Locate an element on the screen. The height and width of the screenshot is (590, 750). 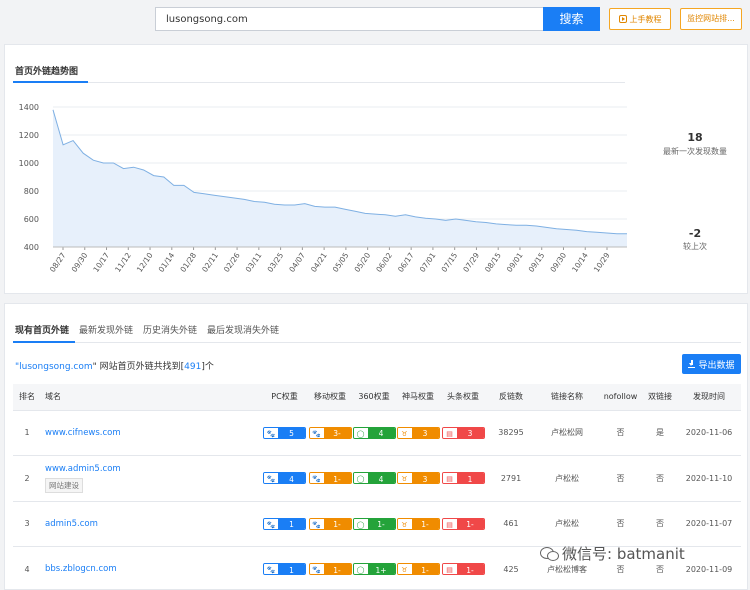
download-icon is located at coordinates (692, 364).